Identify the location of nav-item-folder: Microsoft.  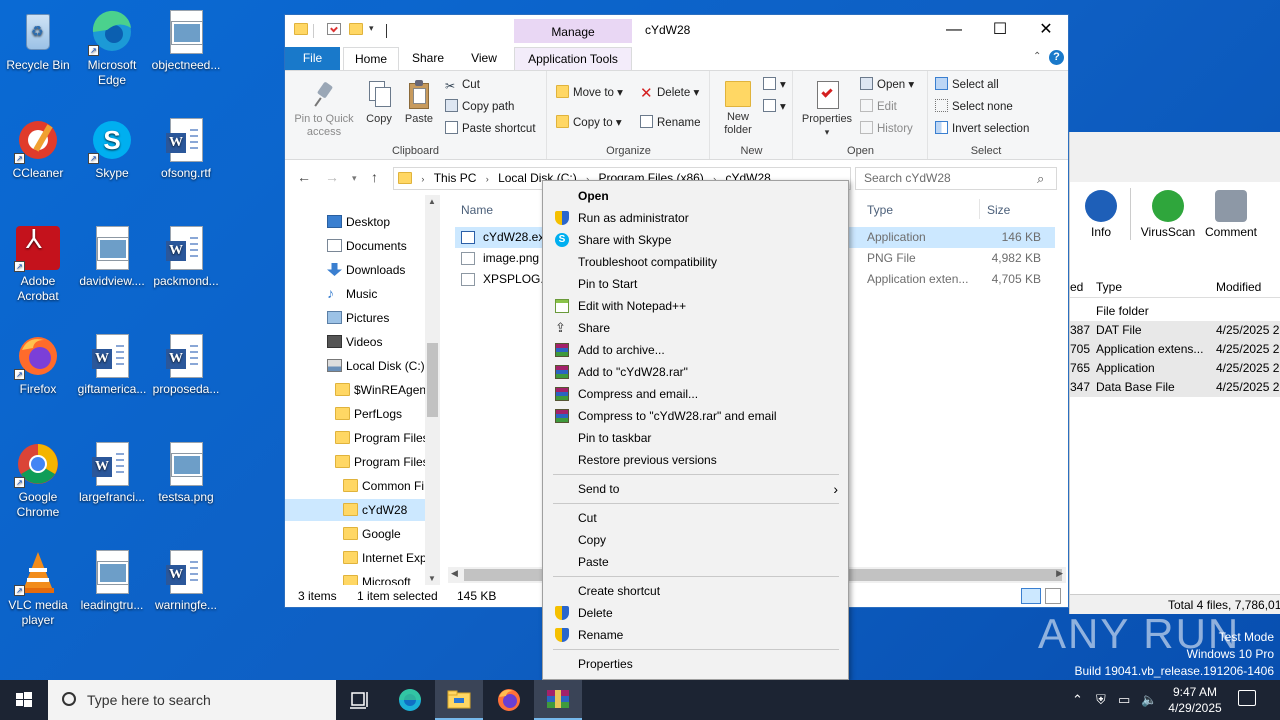
(355, 578).